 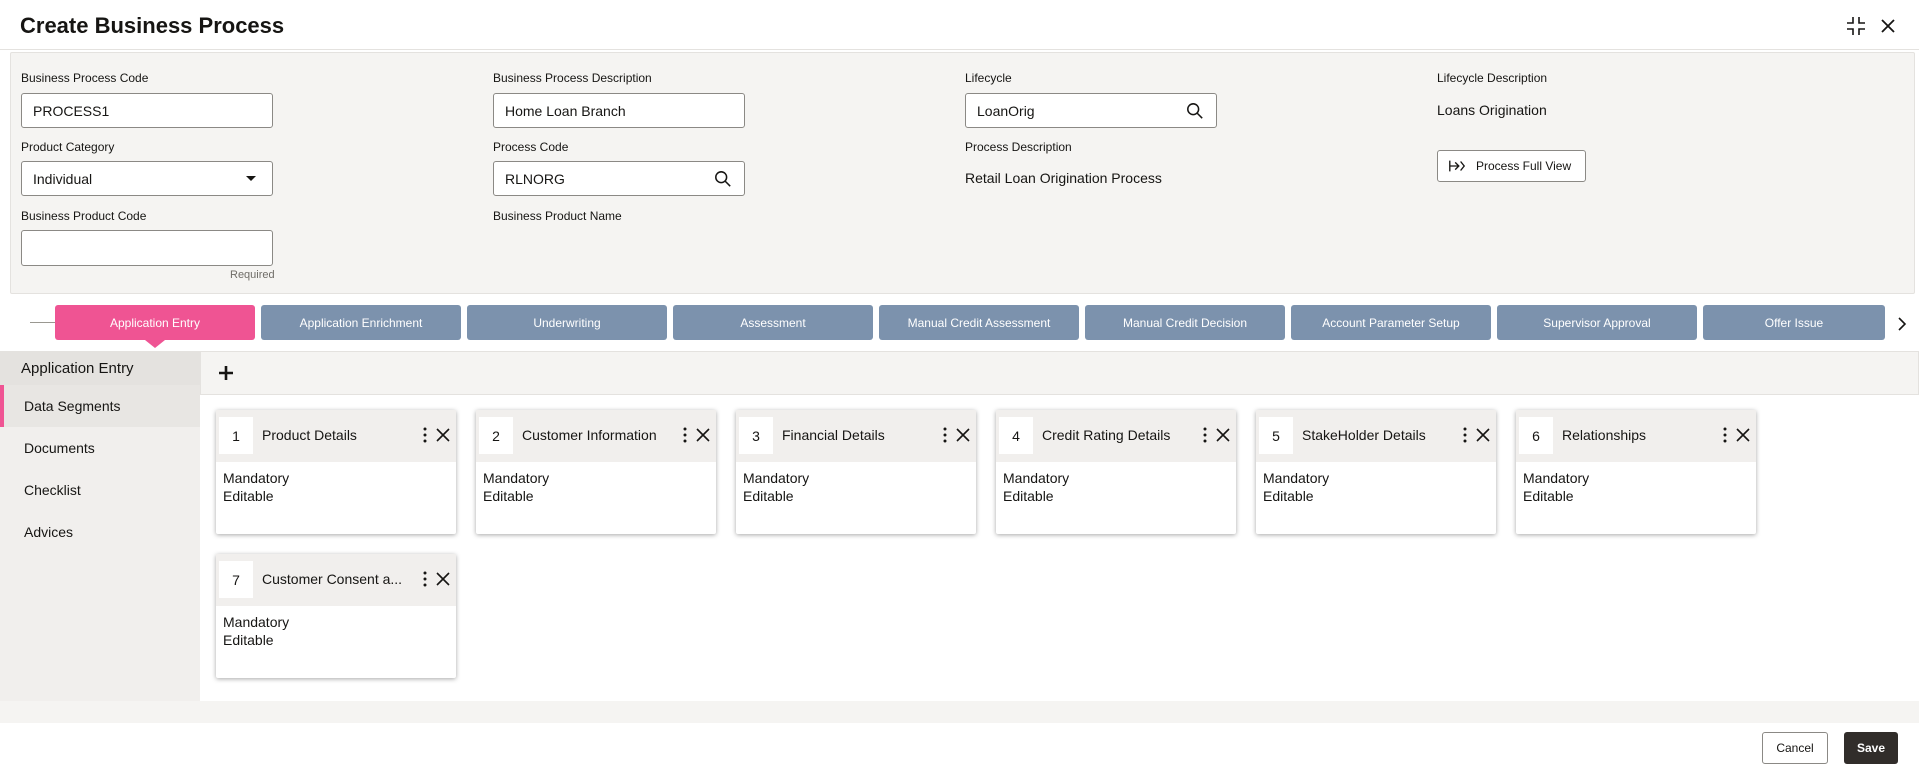 I want to click on segment-number: 5, so click(x=1276, y=435).